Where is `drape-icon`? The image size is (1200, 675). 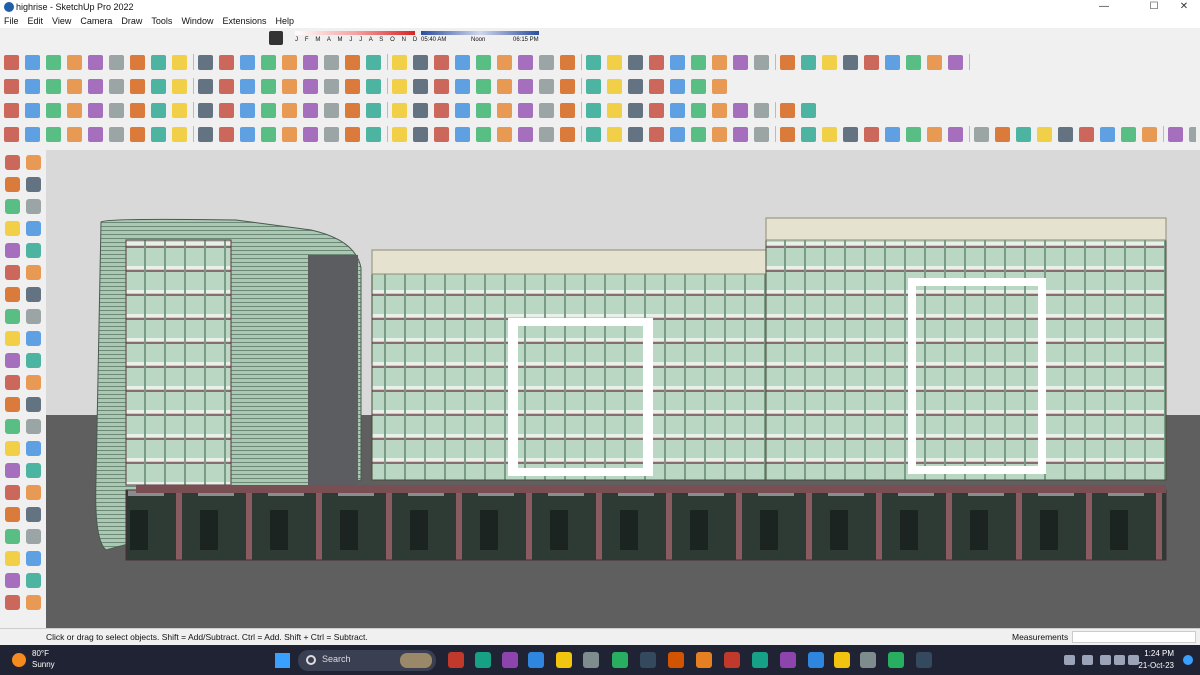 drape-icon is located at coordinates (268, 62).